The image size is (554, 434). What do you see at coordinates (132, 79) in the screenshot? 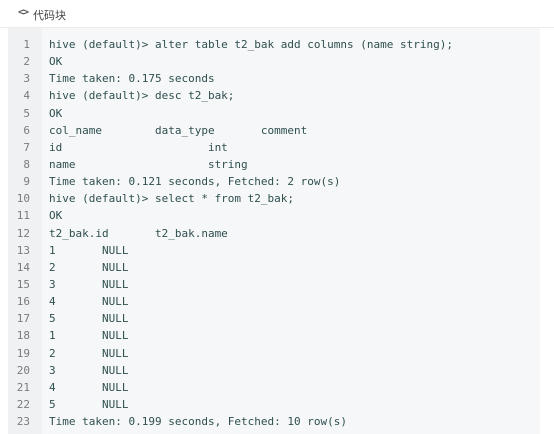
I see `line-text: Time taken: 0.175 seconds` at bounding box center [132, 79].